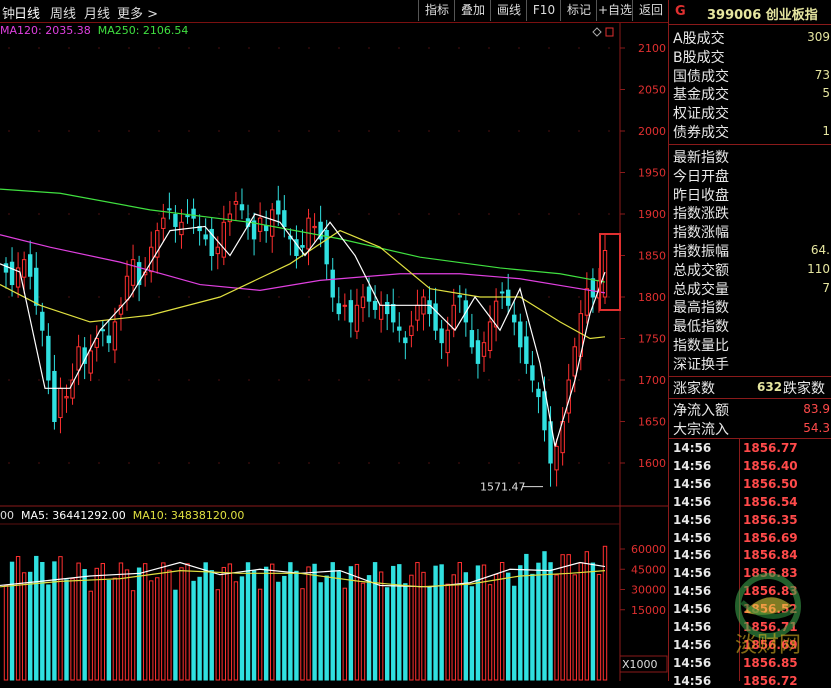 Image resolution: width=831 pixels, height=688 pixels. Describe the element at coordinates (97, 12) in the screenshot. I see `tab-monthly: 月线` at that location.